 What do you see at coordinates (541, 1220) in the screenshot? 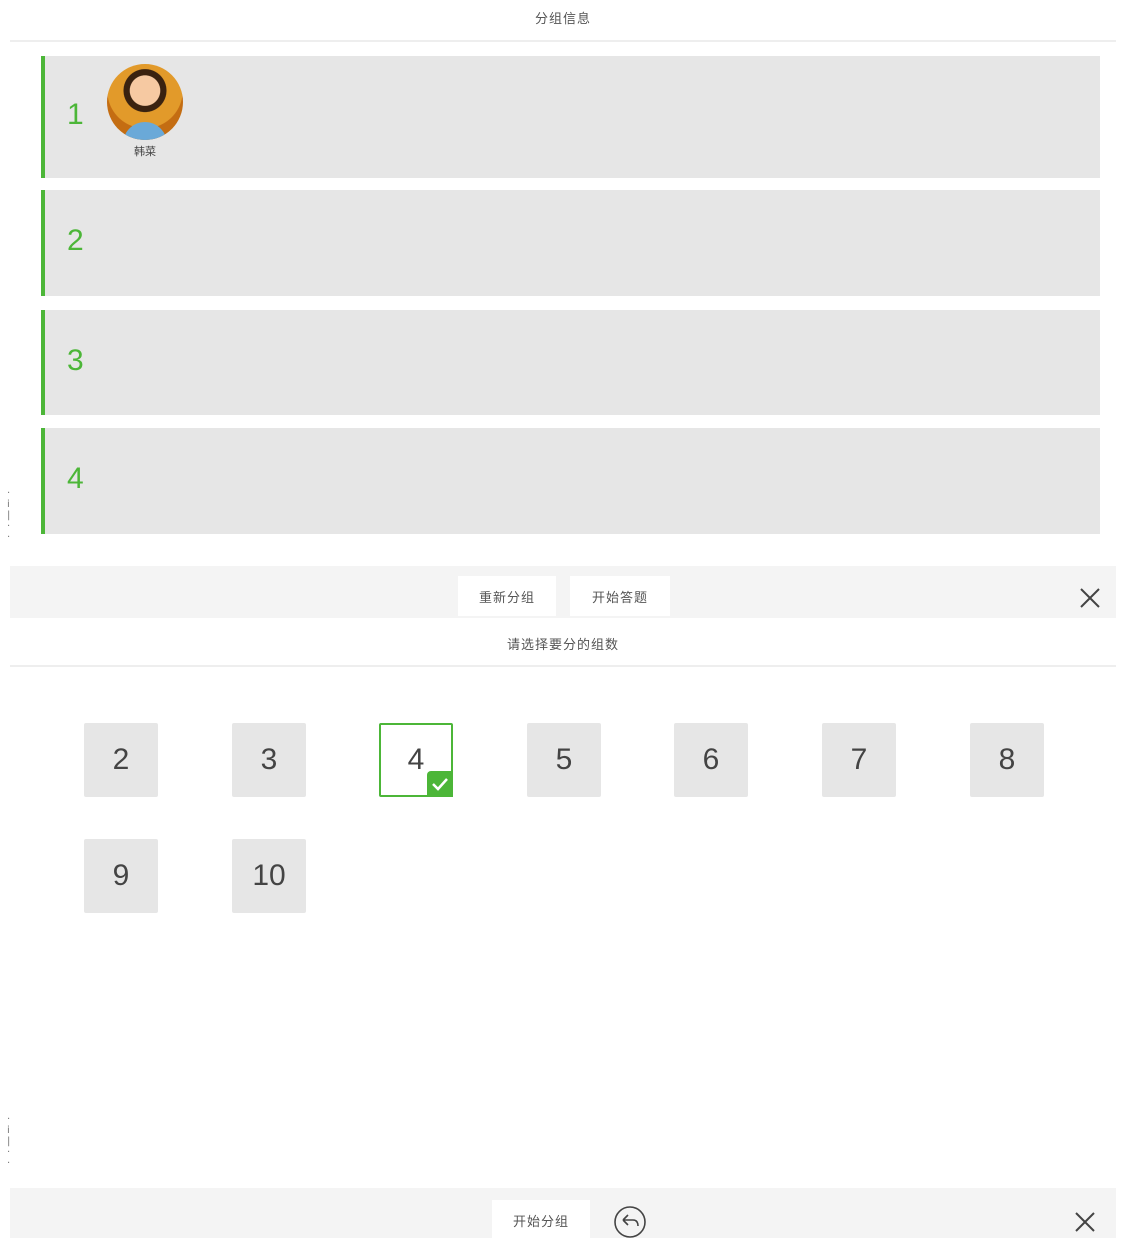
I see `start-group-button: 开始分组` at bounding box center [541, 1220].